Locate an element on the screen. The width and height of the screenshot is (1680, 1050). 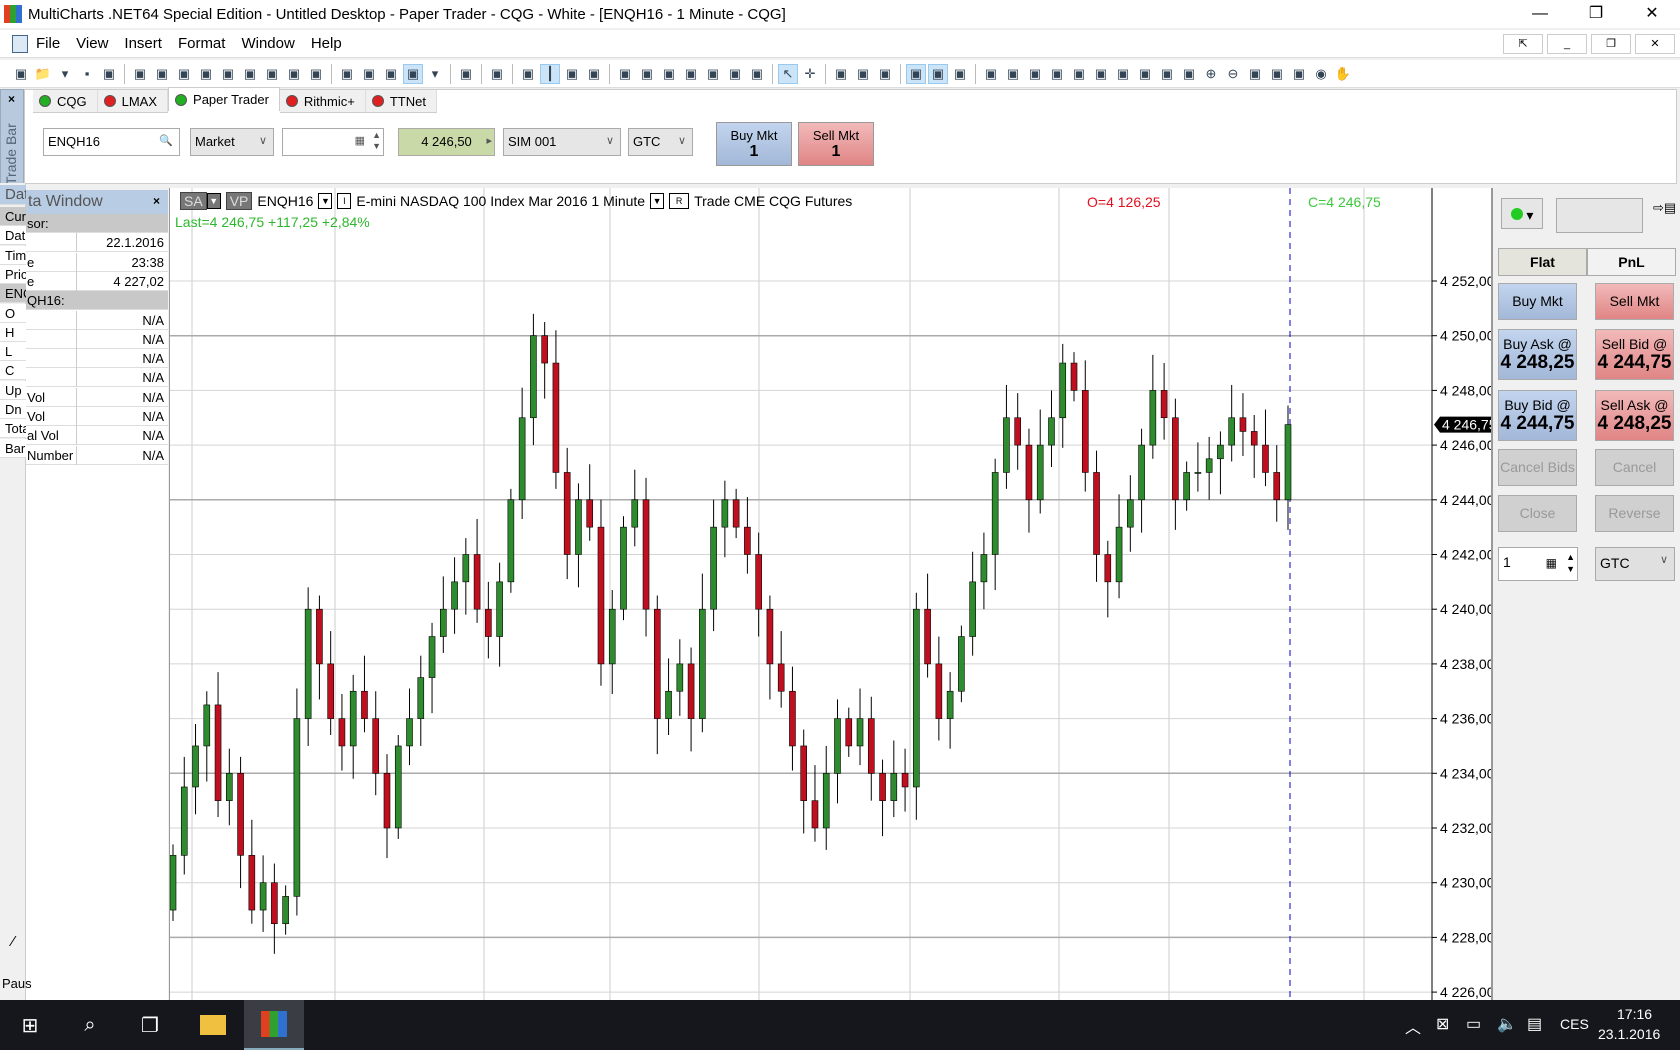
tif-select: GTC ∨ is located at coordinates (660, 142).